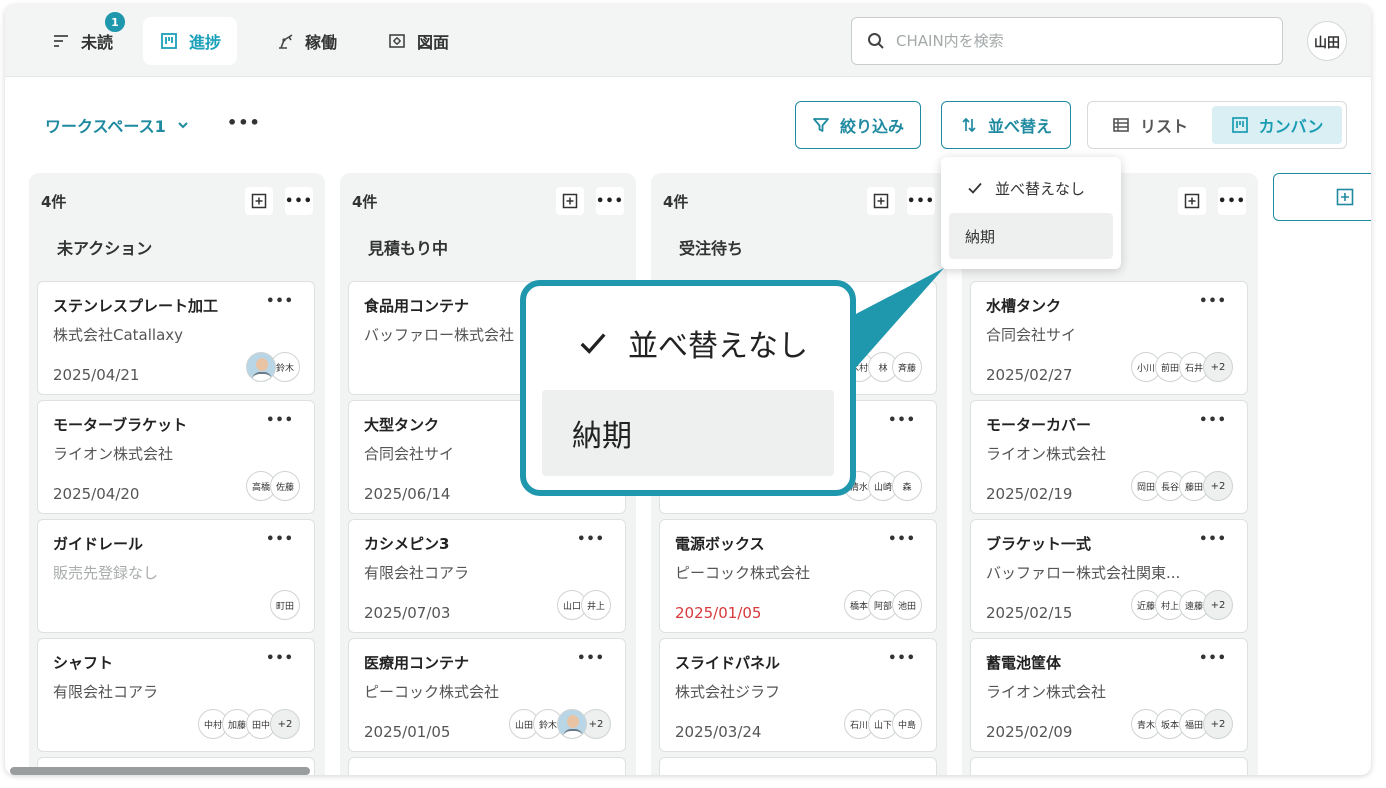  What do you see at coordinates (433, 42) in the screenshot?
I see `tab-drawings-label: 図面` at bounding box center [433, 42].